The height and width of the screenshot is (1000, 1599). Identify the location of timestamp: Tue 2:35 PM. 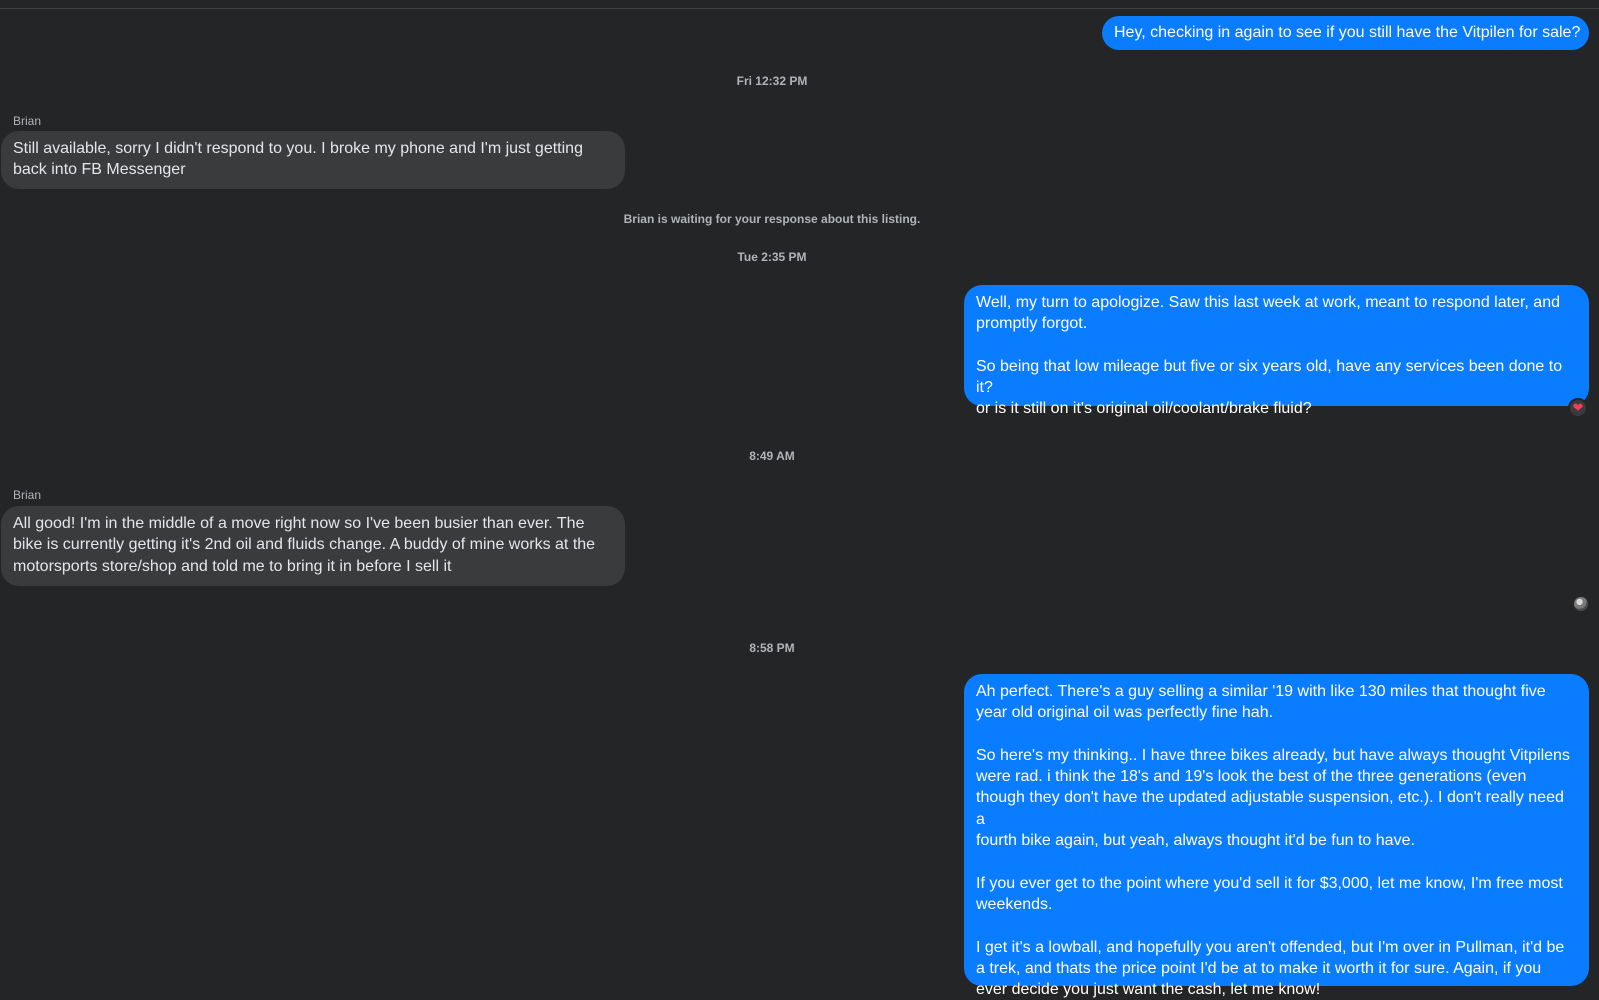
(772, 257).